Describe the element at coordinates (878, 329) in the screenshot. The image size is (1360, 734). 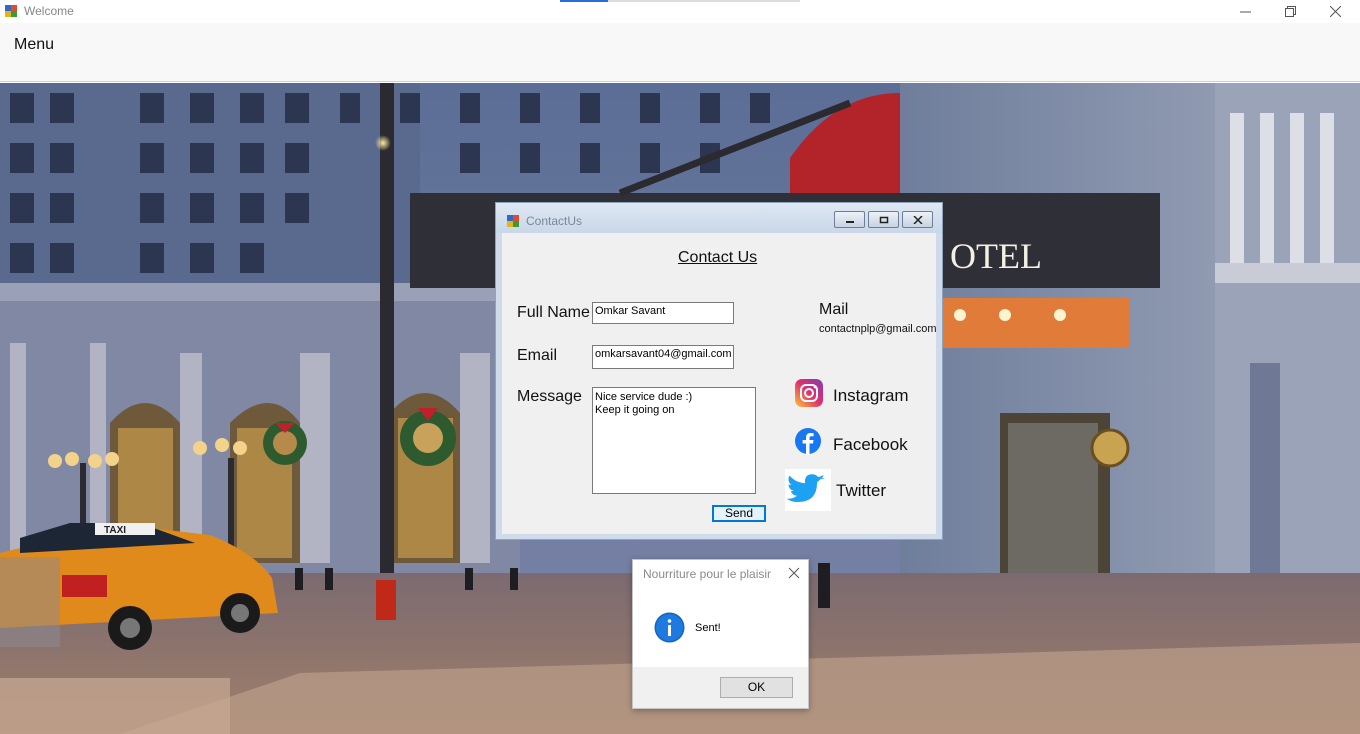
I see `mail-address: contactnplp@gmail.com` at that location.